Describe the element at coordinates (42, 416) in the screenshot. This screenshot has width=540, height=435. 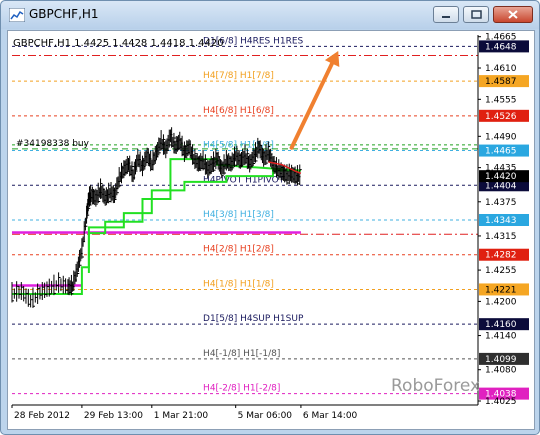
I see `time-tick-label: 28 Feb 2012` at that location.